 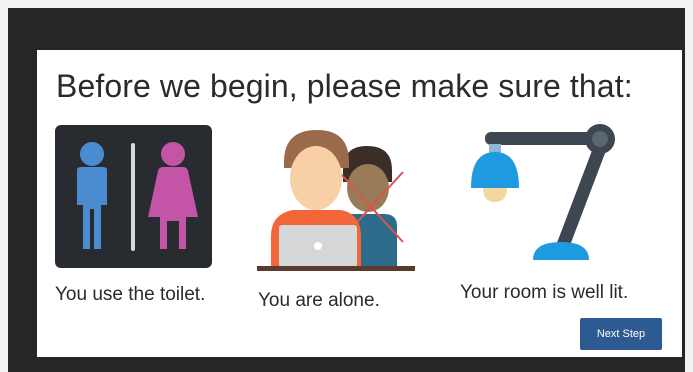 What do you see at coordinates (133, 196) in the screenshot?
I see `restroom-icon` at bounding box center [133, 196].